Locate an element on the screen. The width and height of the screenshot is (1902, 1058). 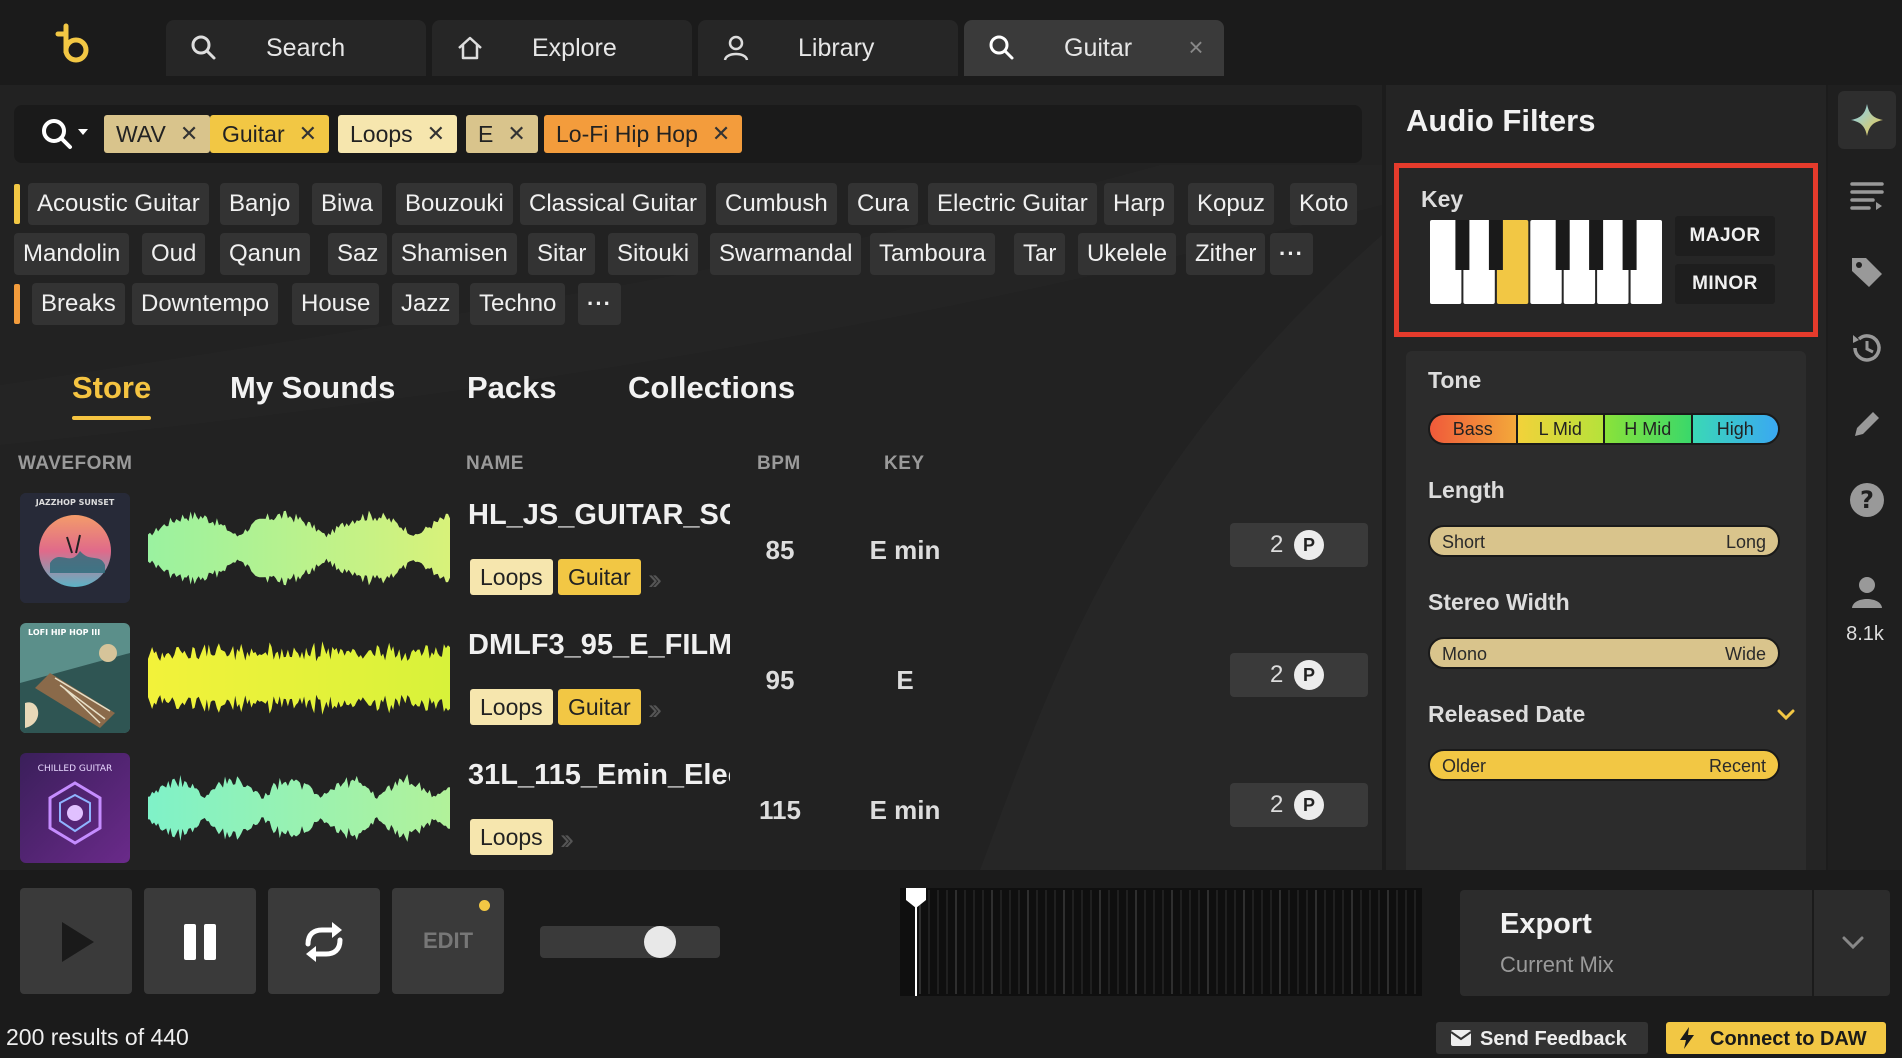
filter-chip-e: E ✕ is located at coordinates (502, 134).